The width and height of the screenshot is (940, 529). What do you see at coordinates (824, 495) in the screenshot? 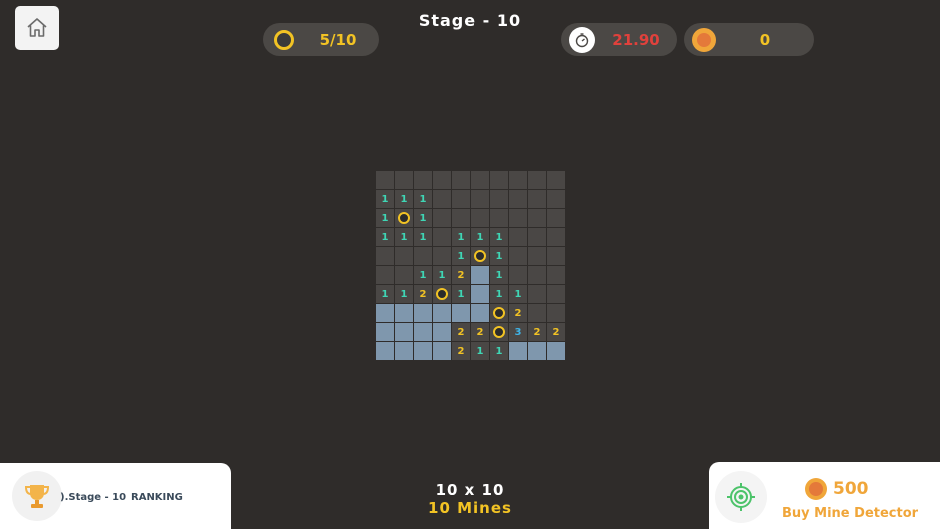
I see `buy-mine-detector-button: 500 Buy Mine Detector` at bounding box center [824, 495].